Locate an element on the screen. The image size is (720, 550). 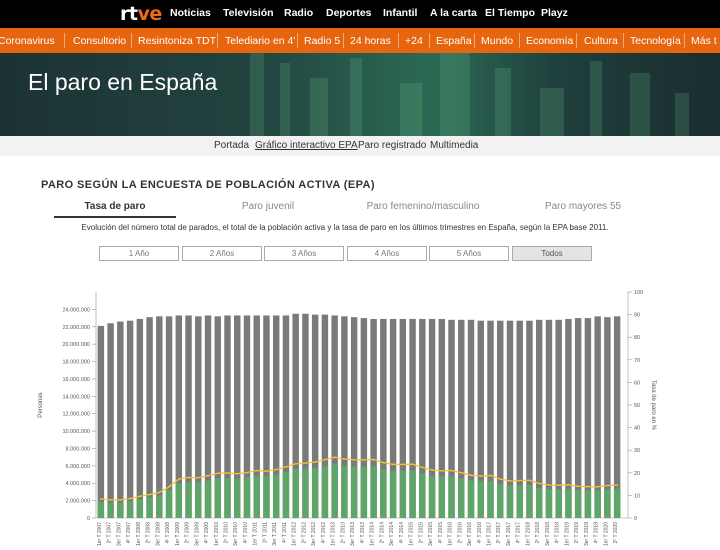
range-button-2-anos: 2 Años is located at coordinates (222, 253).